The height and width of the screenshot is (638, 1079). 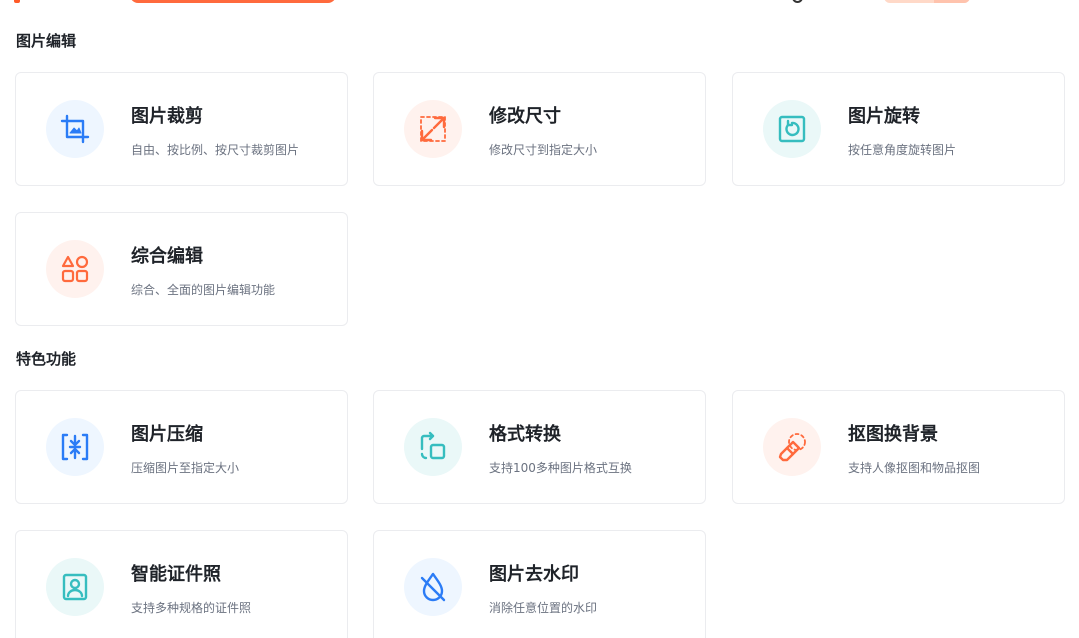 What do you see at coordinates (914, 468) in the screenshot?
I see `card-desc: 支持人像抠图和物品抠图` at bounding box center [914, 468].